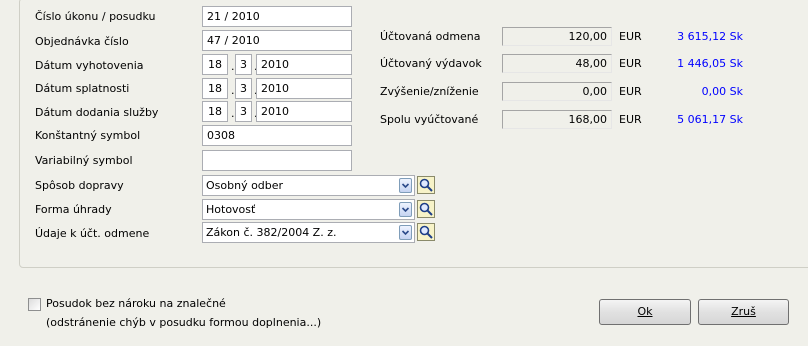 This screenshot has height=346, width=808. Describe the element at coordinates (308, 209) in the screenshot. I see `forma-uhrady-select: Hotovosť` at that location.